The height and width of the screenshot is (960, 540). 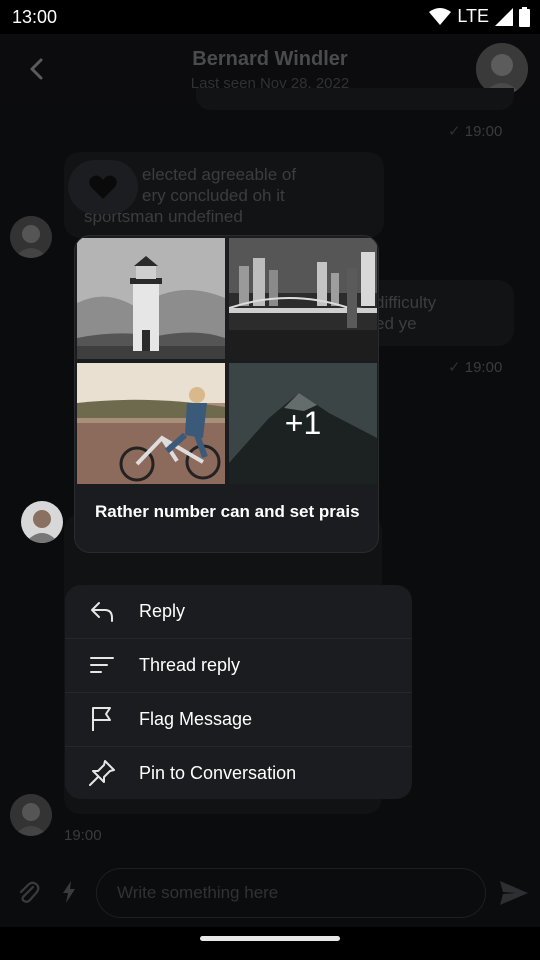 What do you see at coordinates (151, 423) in the screenshot?
I see `gallery-image-cyclist` at bounding box center [151, 423].